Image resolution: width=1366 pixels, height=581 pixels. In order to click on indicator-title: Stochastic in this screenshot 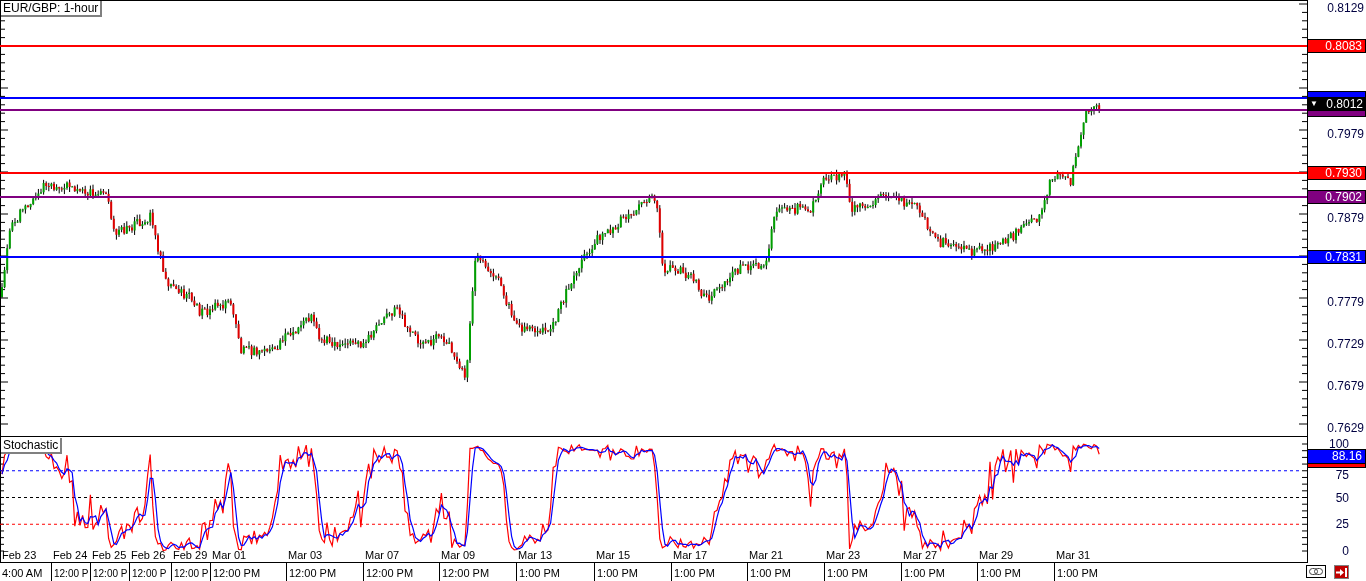, I will do `click(32, 446)`.